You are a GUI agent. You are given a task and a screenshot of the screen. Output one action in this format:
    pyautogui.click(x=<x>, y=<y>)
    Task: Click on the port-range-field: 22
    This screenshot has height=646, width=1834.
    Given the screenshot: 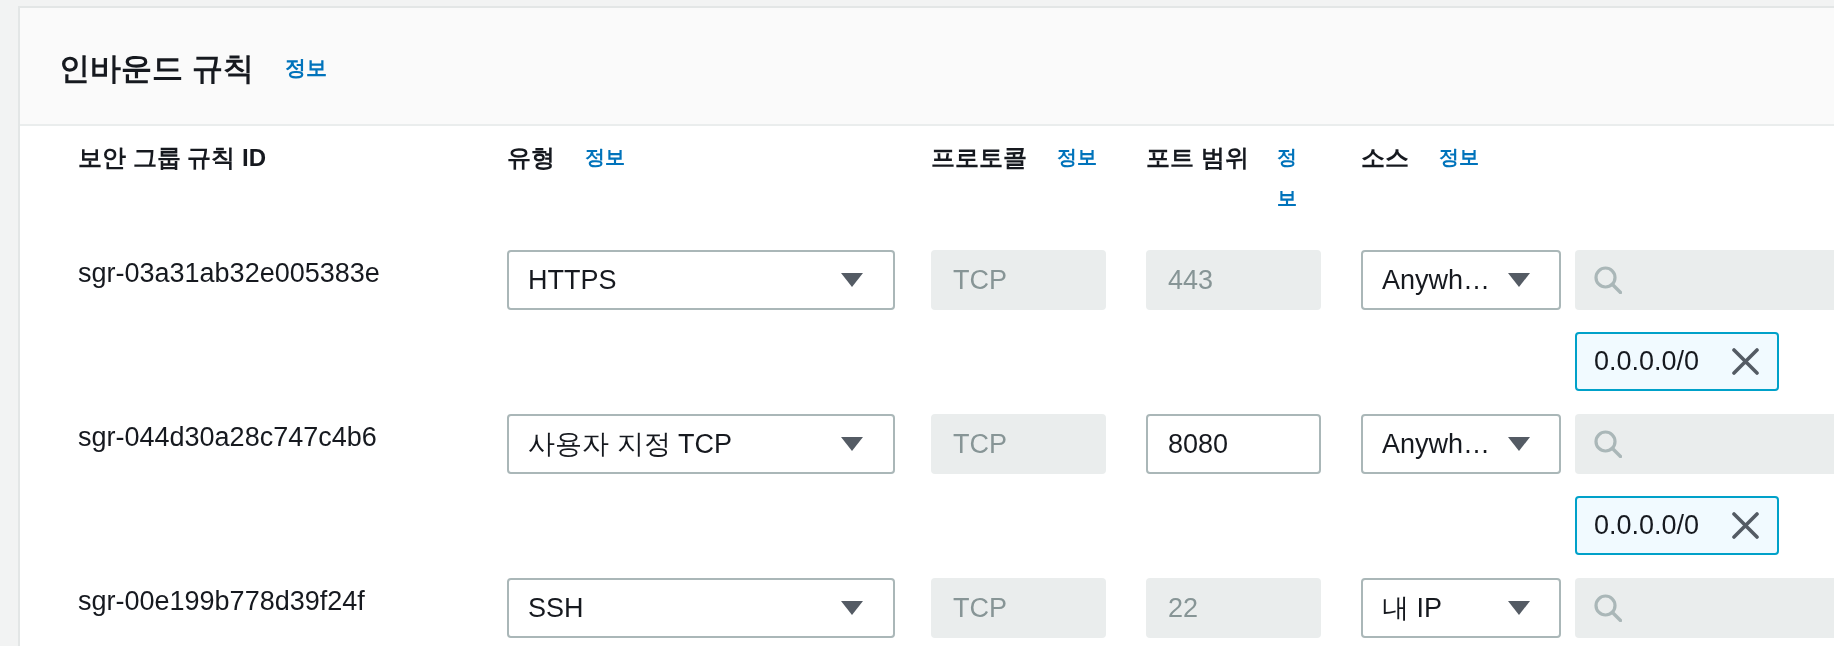 What is the action you would take?
    pyautogui.click(x=1233, y=608)
    